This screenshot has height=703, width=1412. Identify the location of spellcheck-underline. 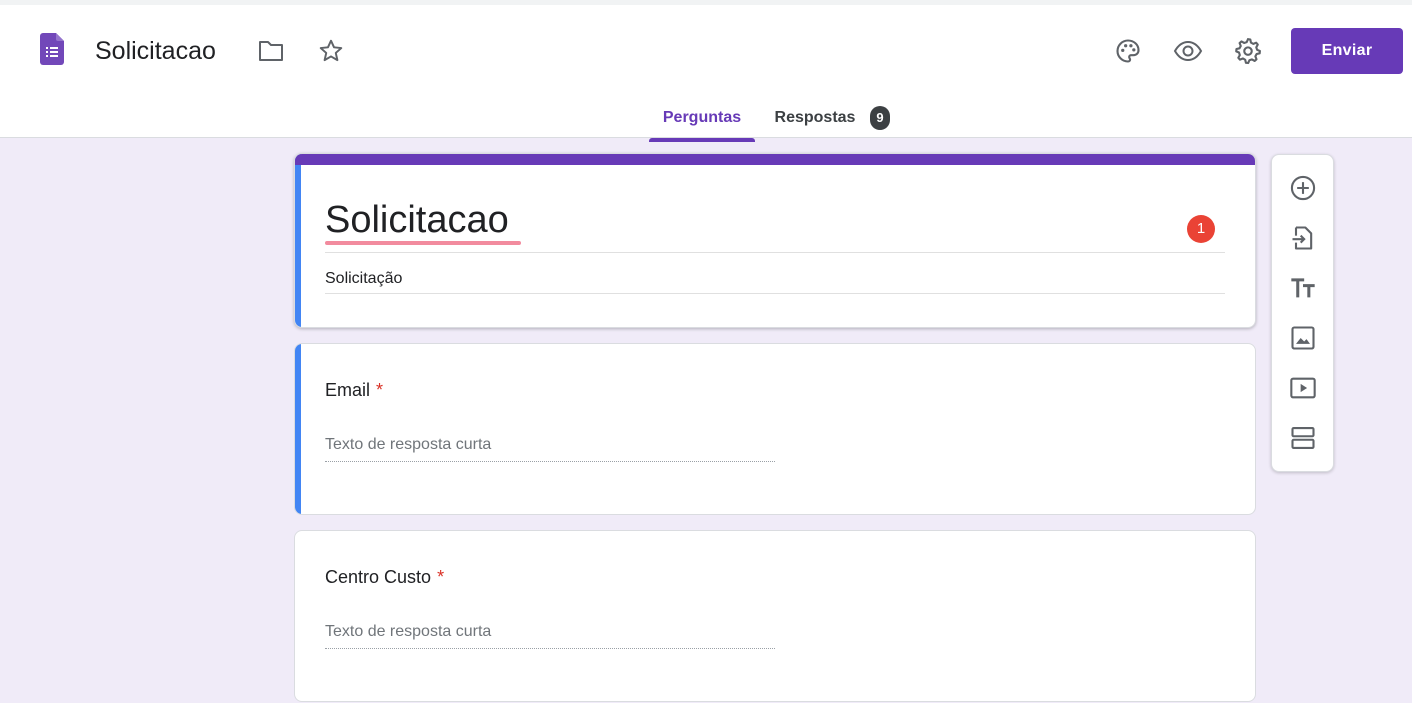
(423, 243).